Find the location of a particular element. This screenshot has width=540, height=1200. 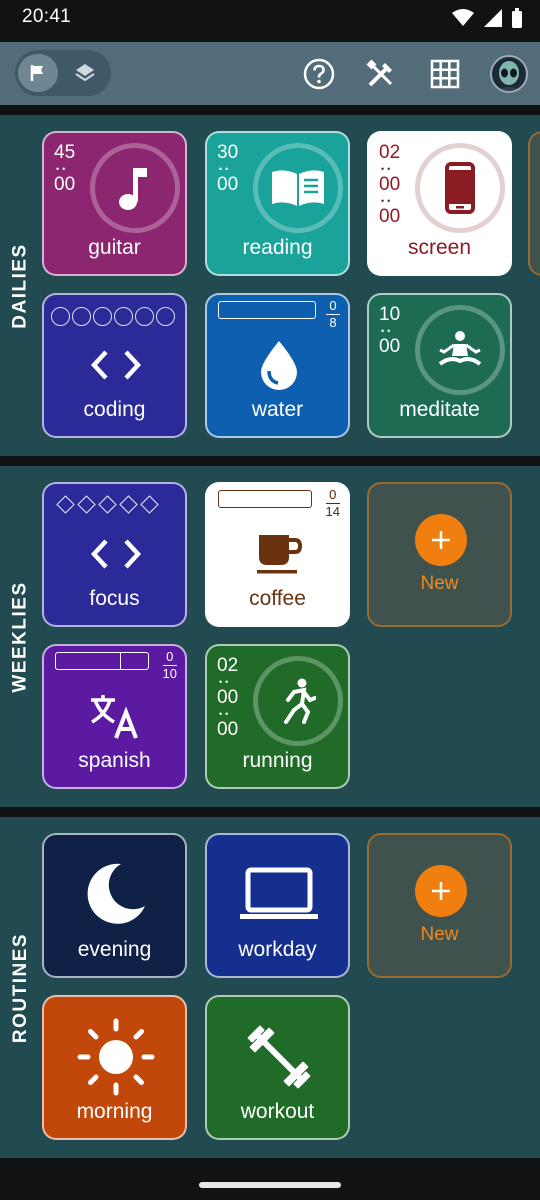

tile-label: evening is located at coordinates (114, 949).